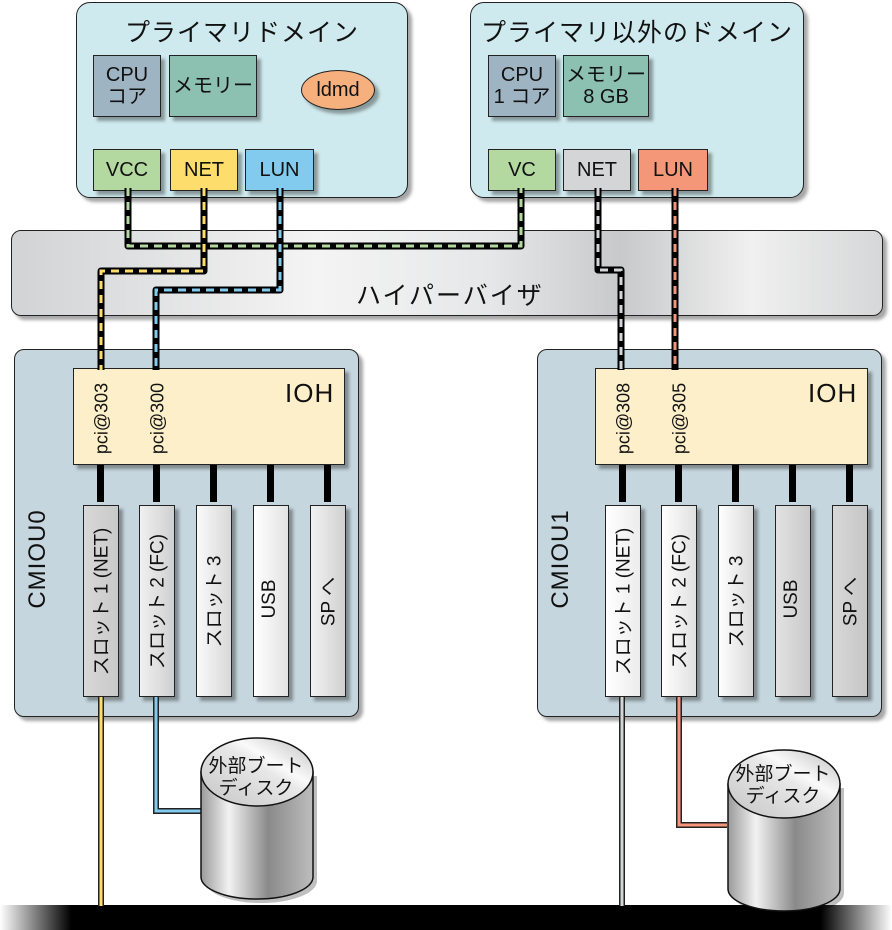  Describe the element at coordinates (446, 917) in the screenshot. I see `network-floor` at that location.